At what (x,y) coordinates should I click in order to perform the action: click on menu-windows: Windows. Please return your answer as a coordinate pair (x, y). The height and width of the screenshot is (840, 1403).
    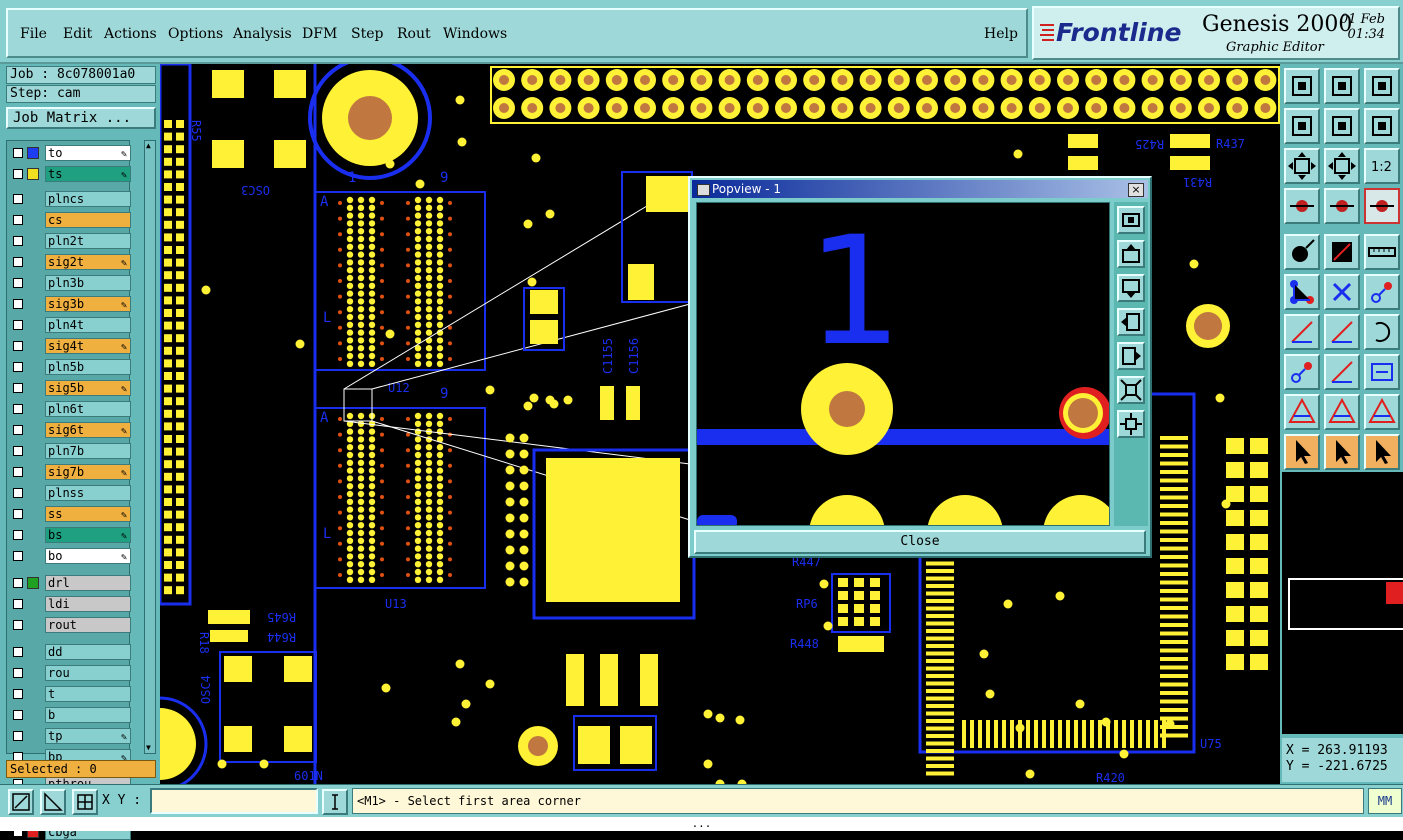
    Looking at the image, I should click on (475, 34).